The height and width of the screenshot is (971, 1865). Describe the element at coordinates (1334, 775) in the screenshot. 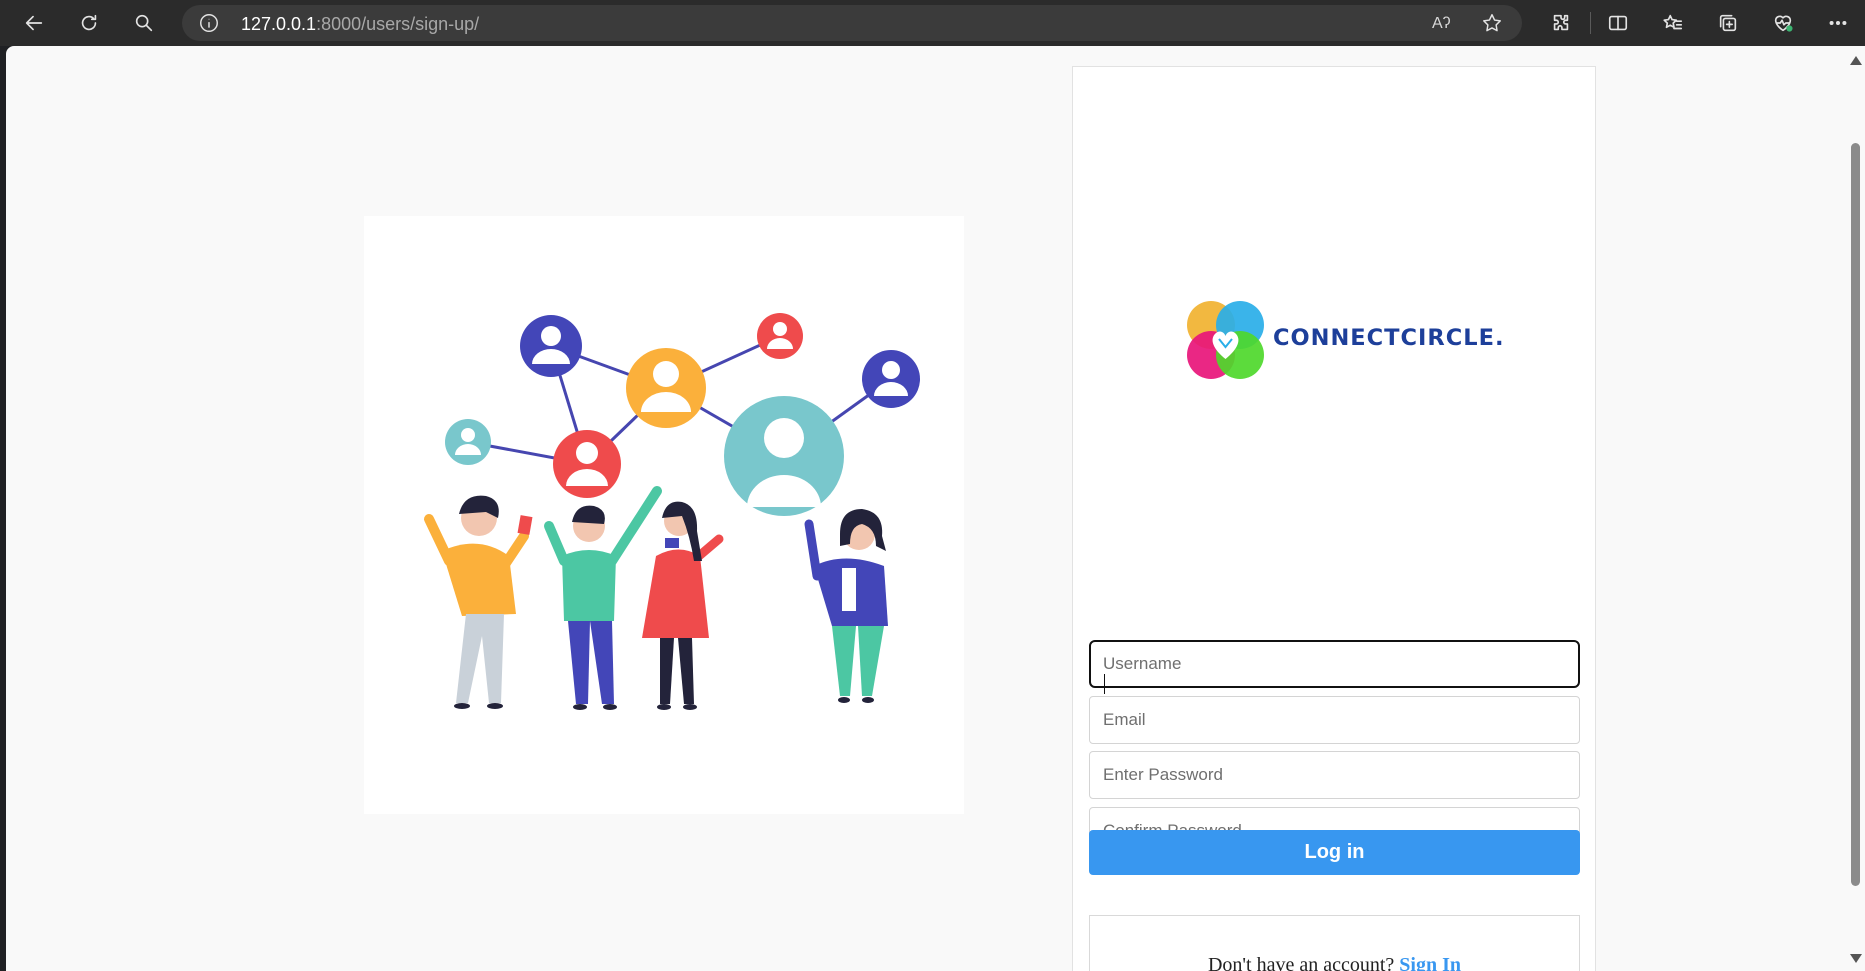

I see `password-field` at that location.